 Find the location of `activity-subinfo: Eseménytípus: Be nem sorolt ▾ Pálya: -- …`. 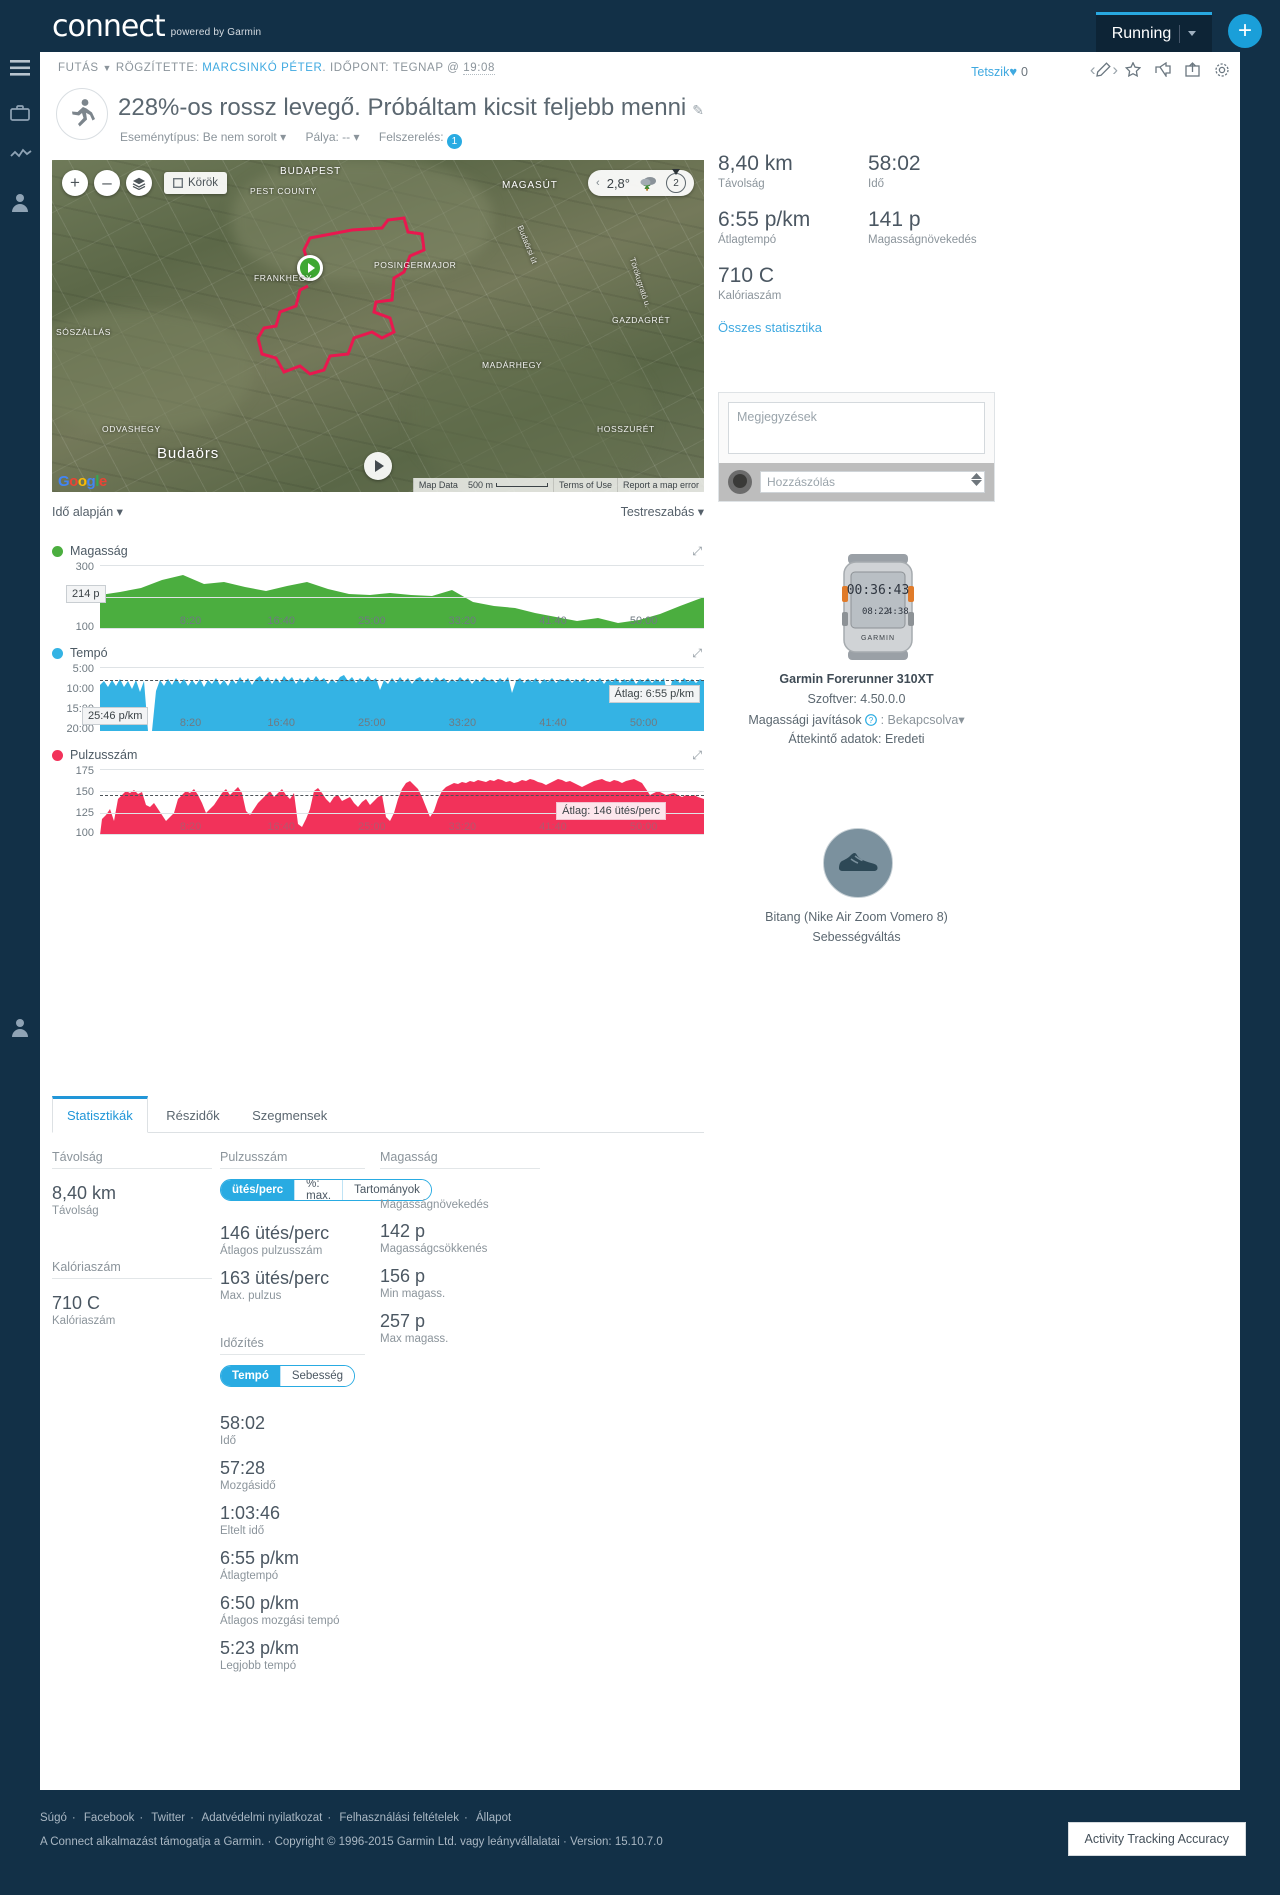

activity-subinfo: Eseménytípus: Be nem sorolt ▾ Pálya: -- … is located at coordinates (299, 139).